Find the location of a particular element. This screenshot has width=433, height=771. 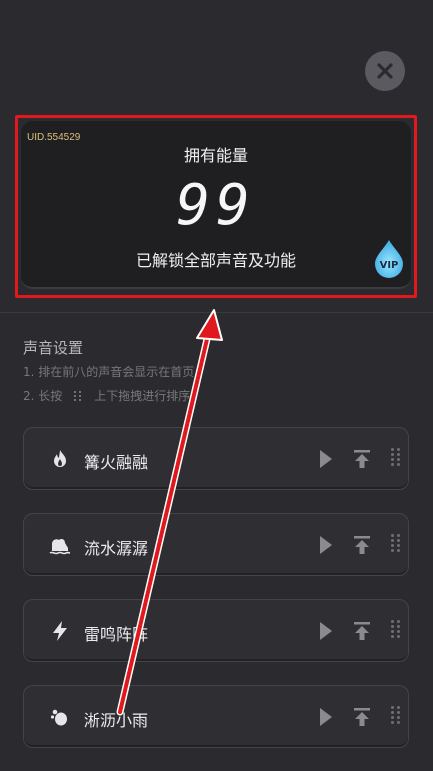

hint-top-eight: 1. 排在前八的声音会显示在首页 is located at coordinates (109, 372).